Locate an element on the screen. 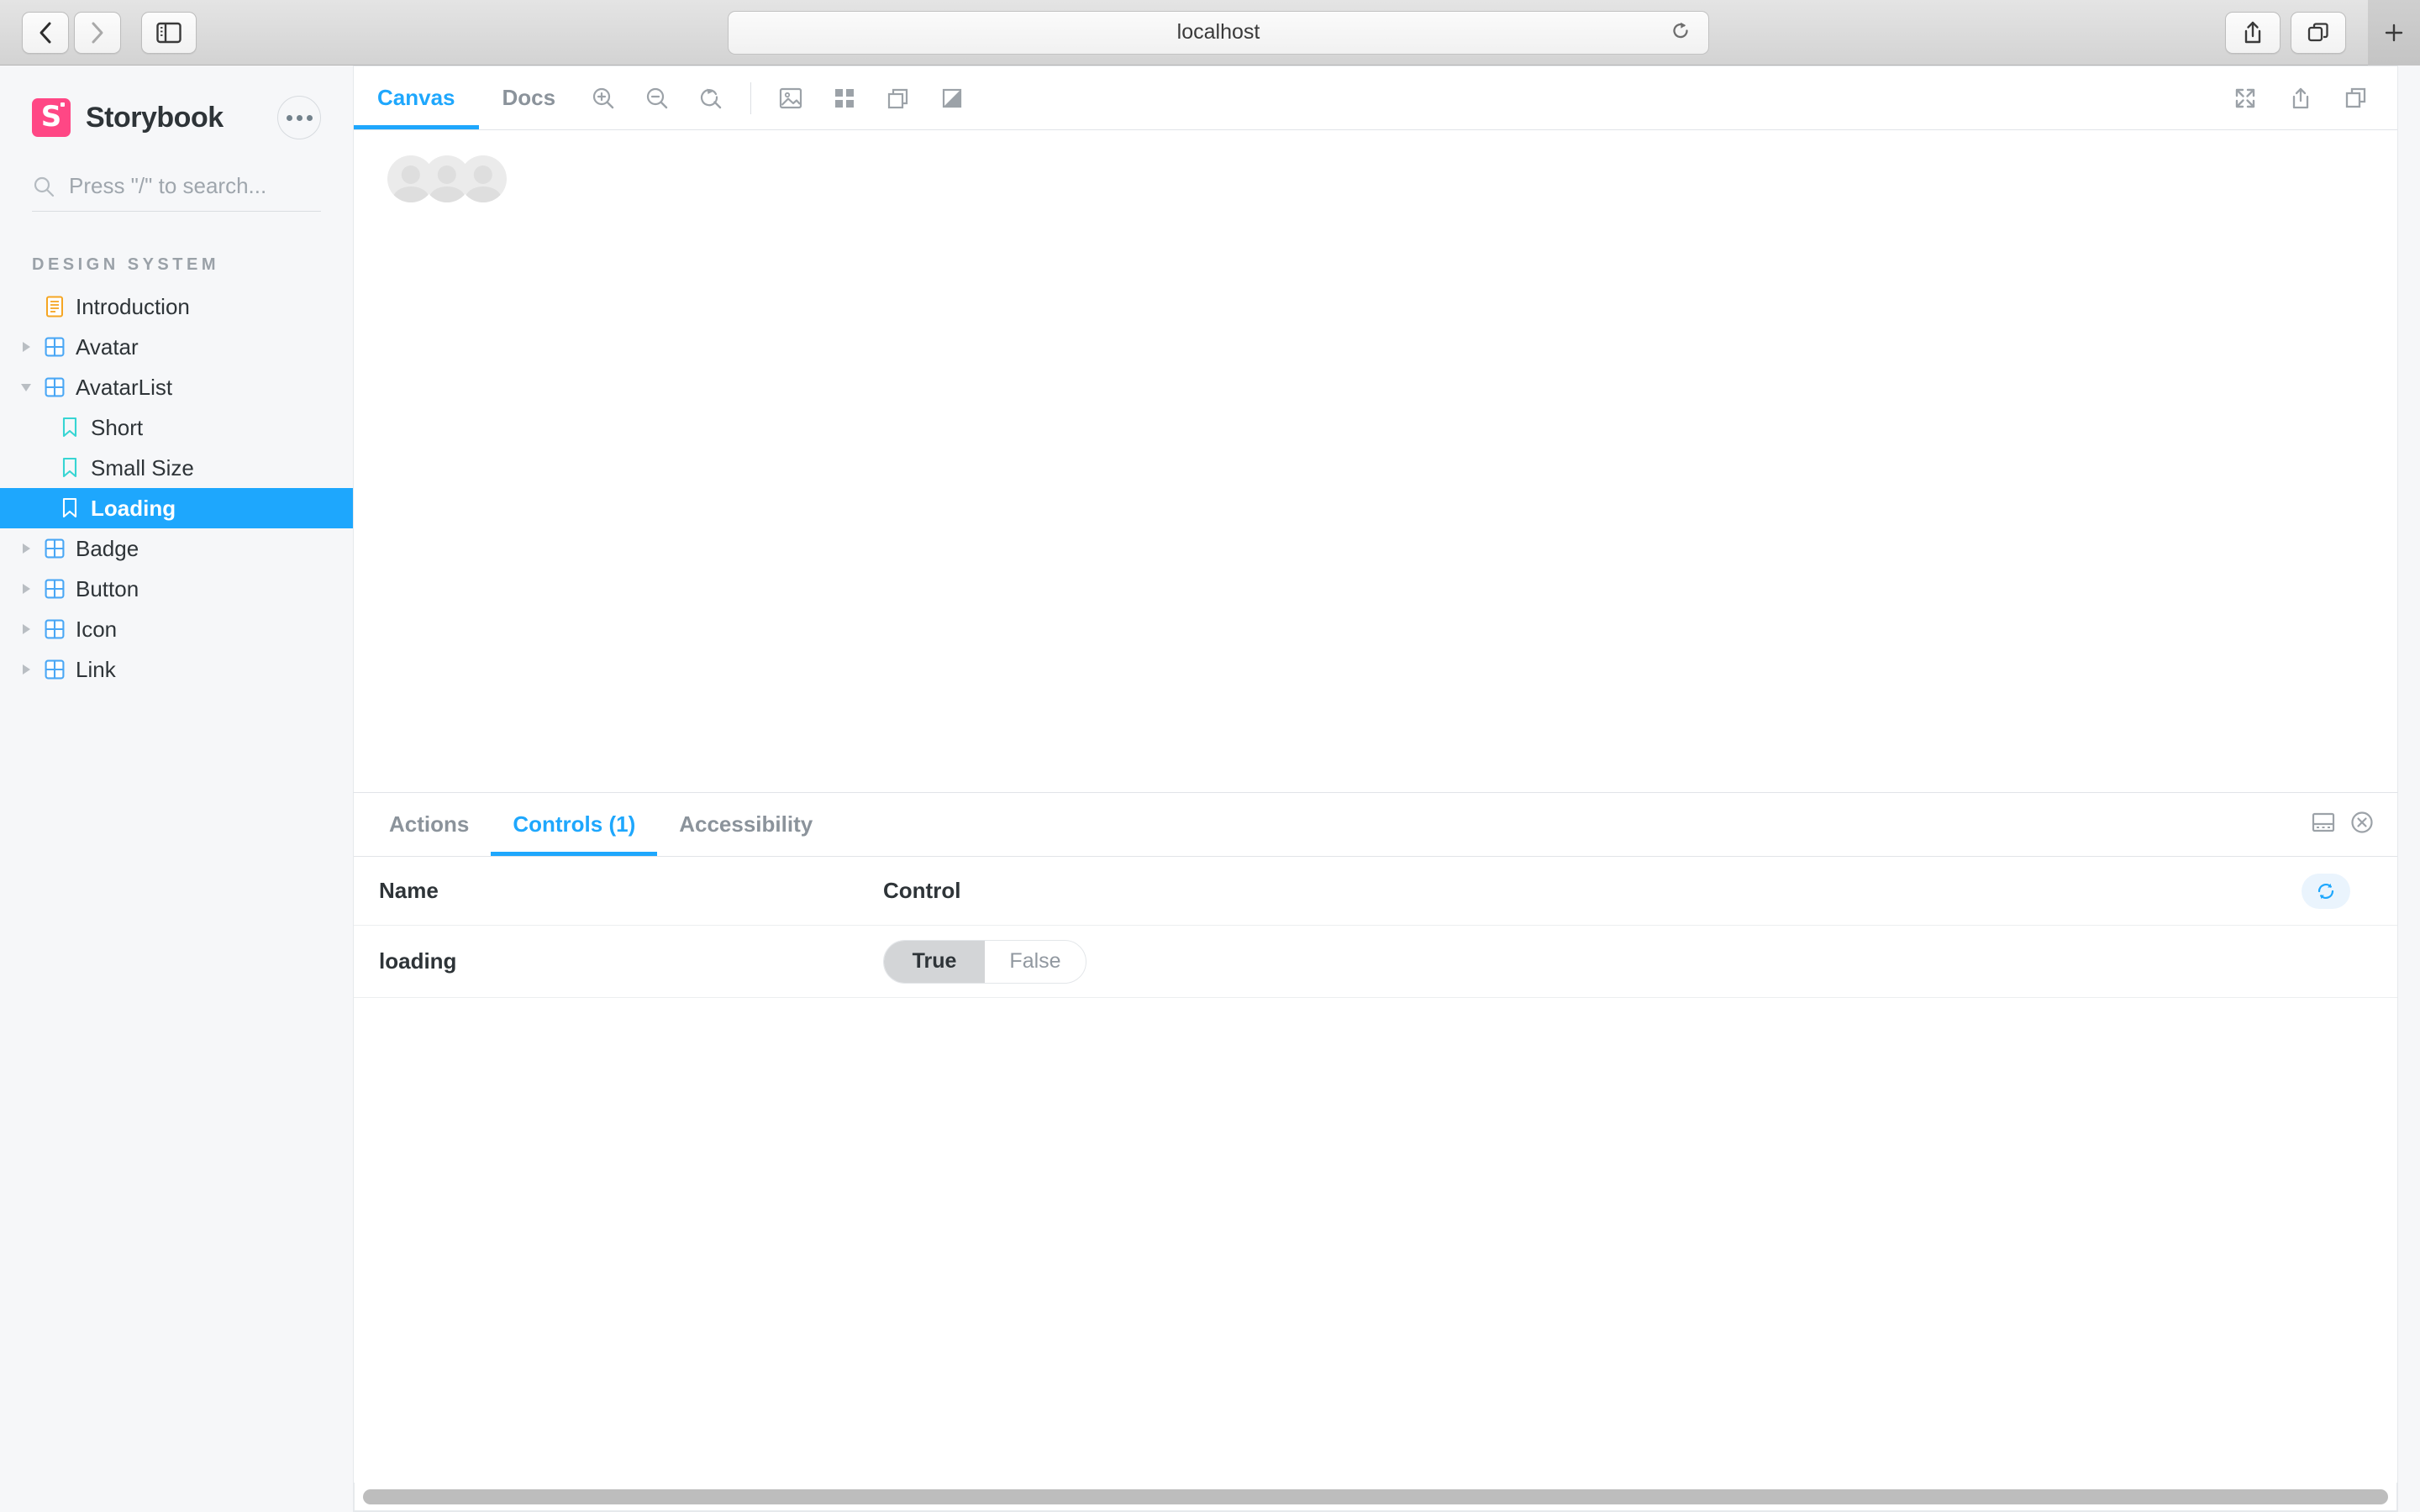 The height and width of the screenshot is (1512, 2420). sidebar-item-label: Icon is located at coordinates (97, 629).